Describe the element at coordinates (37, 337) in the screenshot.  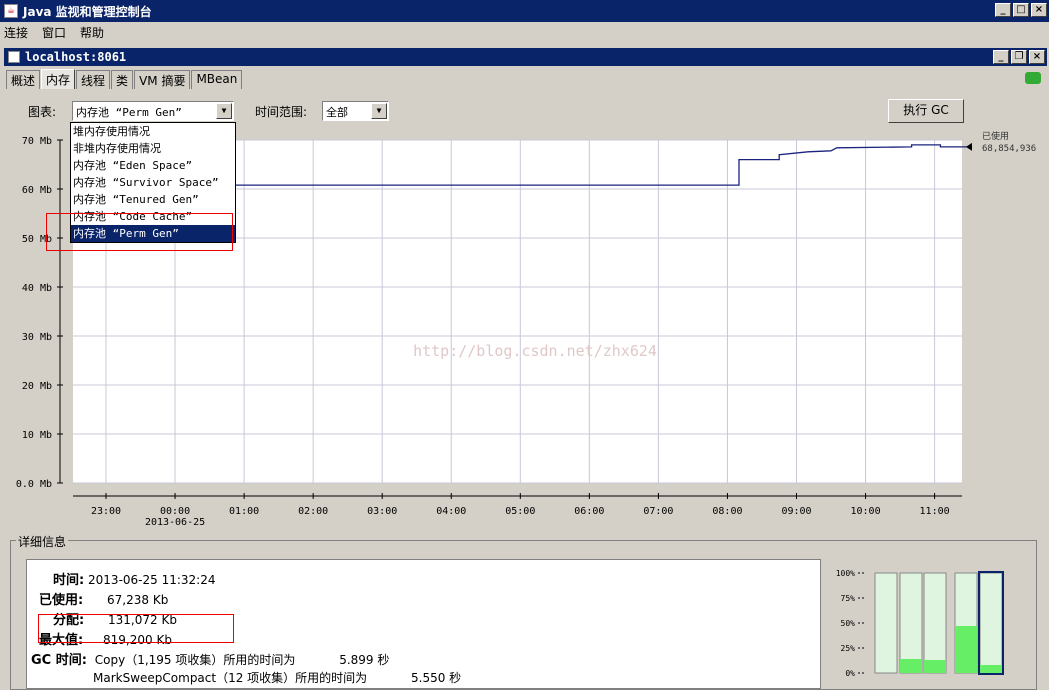
I see `y-tick-label: 30 Mb` at that location.